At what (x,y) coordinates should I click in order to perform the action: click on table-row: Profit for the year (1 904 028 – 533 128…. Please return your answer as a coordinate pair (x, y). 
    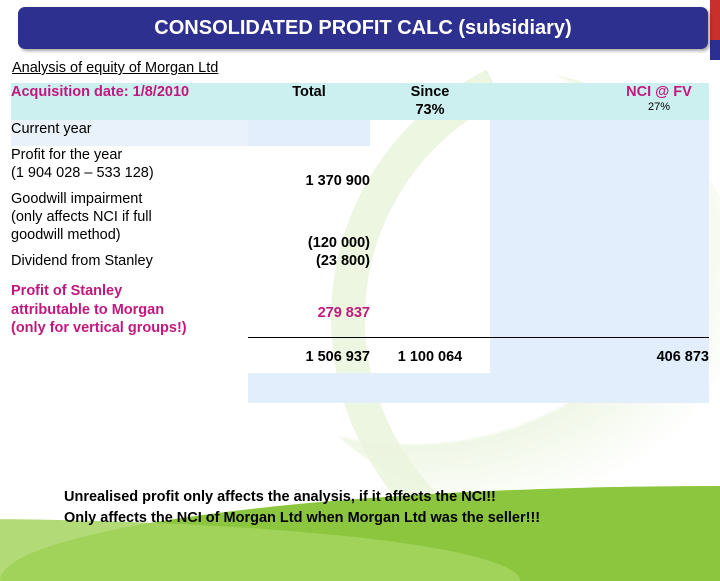
    Looking at the image, I should click on (360, 167).